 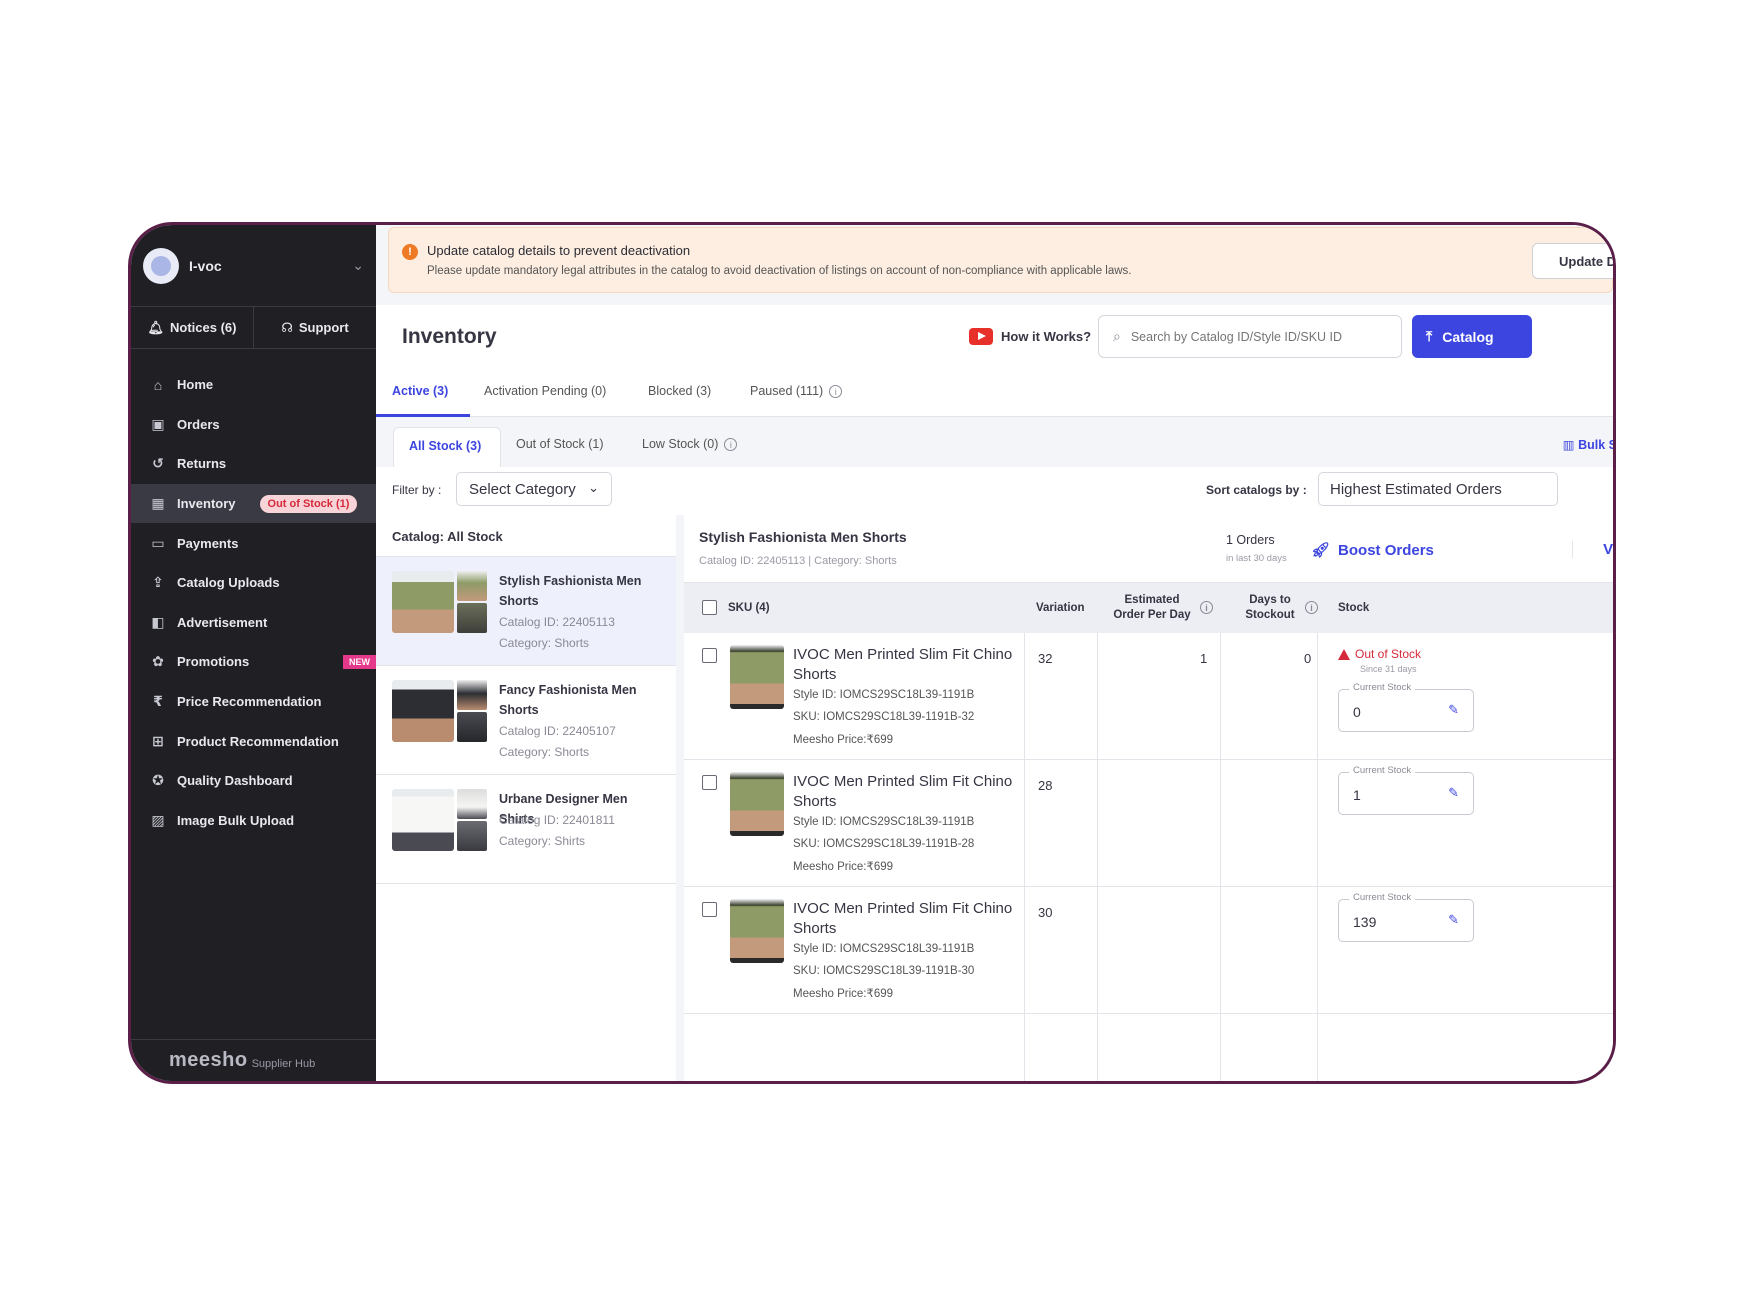 I want to click on brand-subtitle: Supplier Hub, so click(x=283, y=1063).